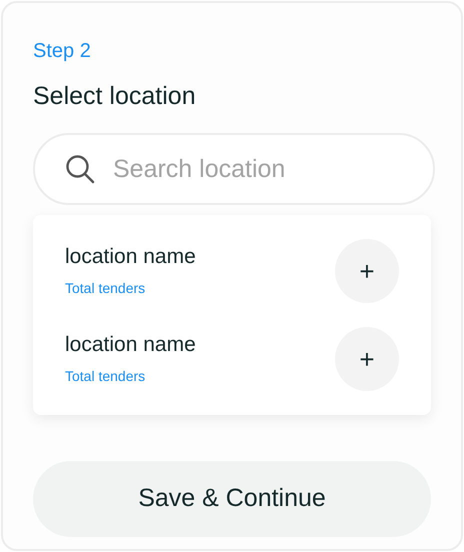  Describe the element at coordinates (115, 96) in the screenshot. I see `section-title: Select location` at that location.